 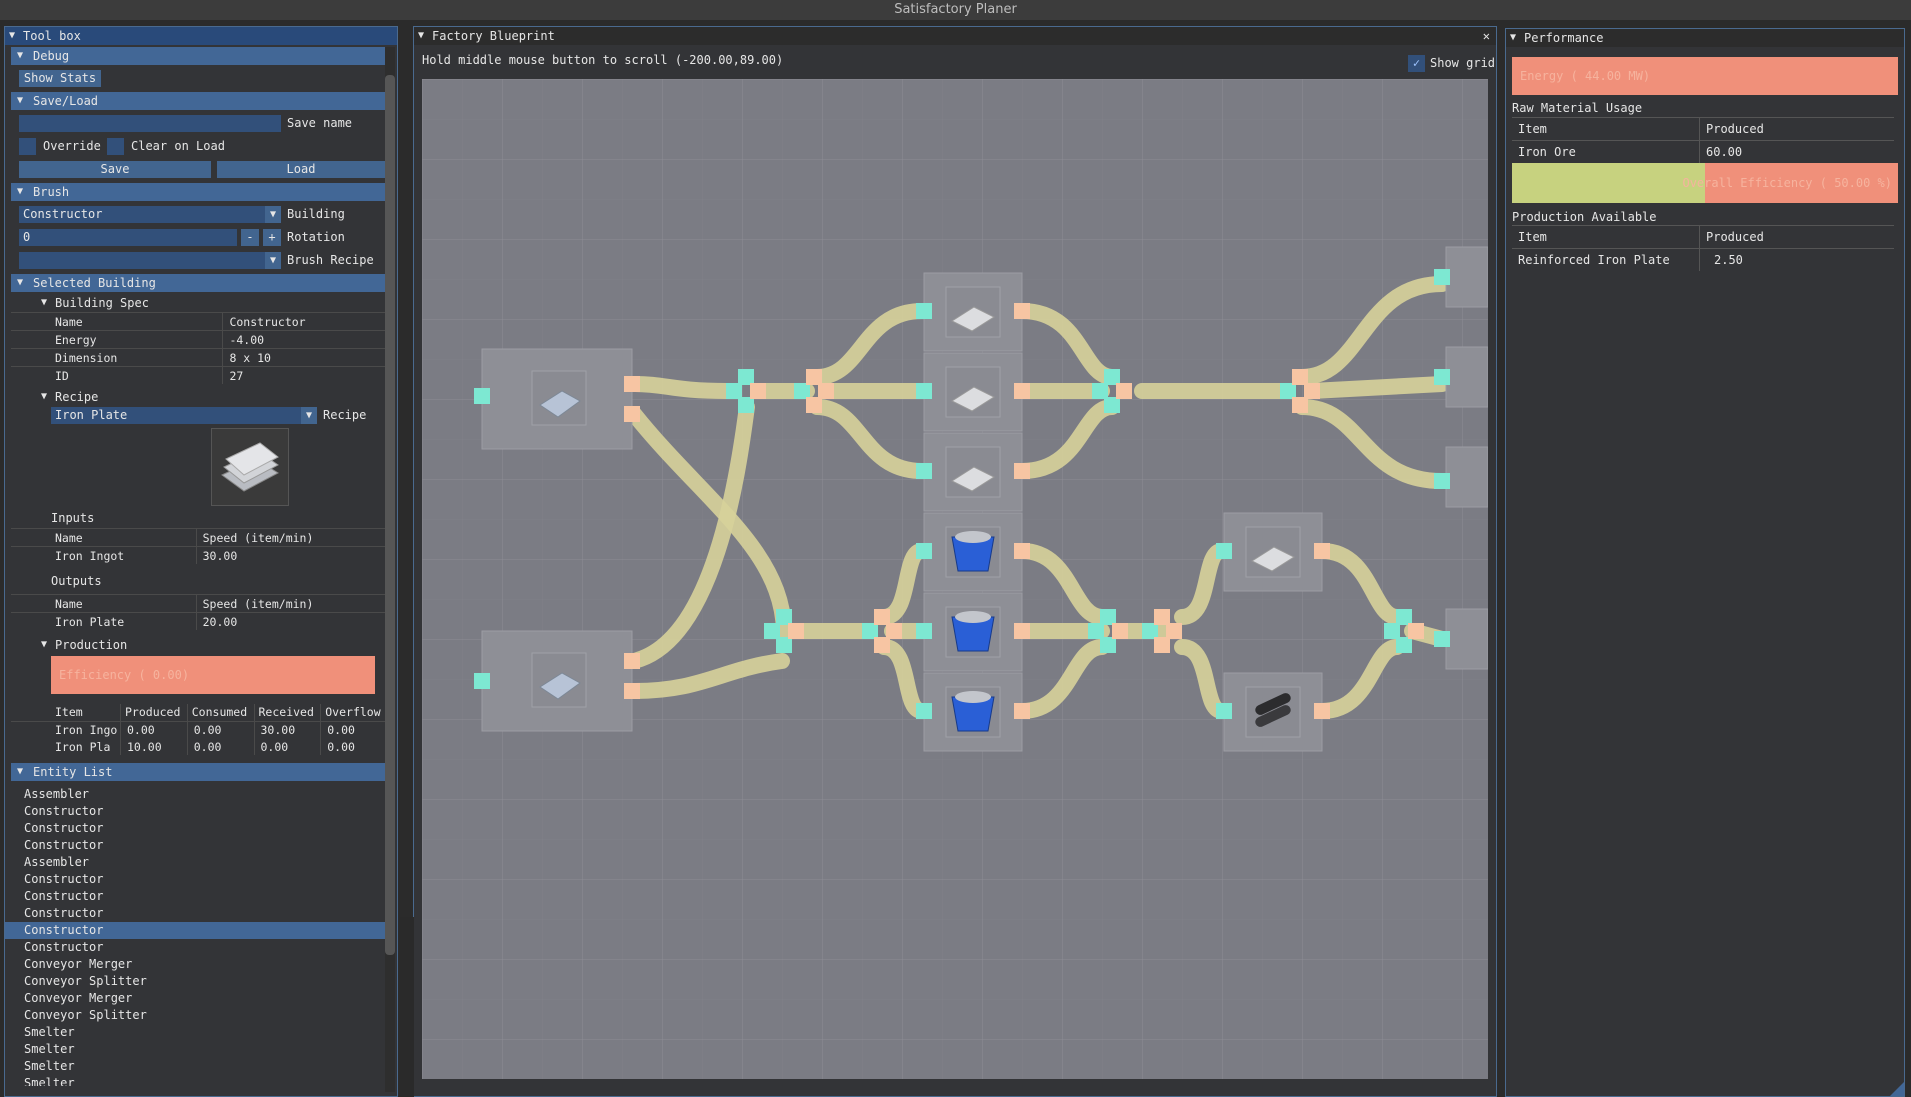 I want to click on building-spec-tree-node: ▼ Building Spec, so click(x=201, y=303).